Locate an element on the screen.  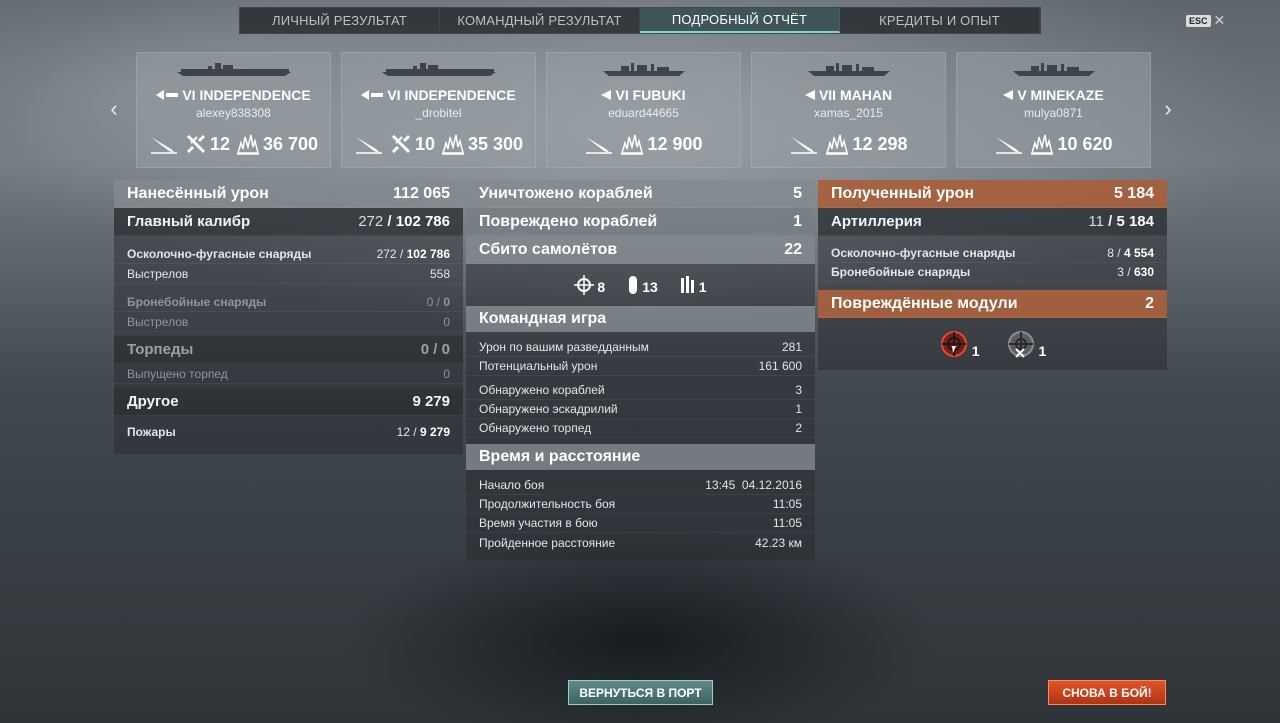
planes-breakdown: 8 13 1 is located at coordinates (640, 285).